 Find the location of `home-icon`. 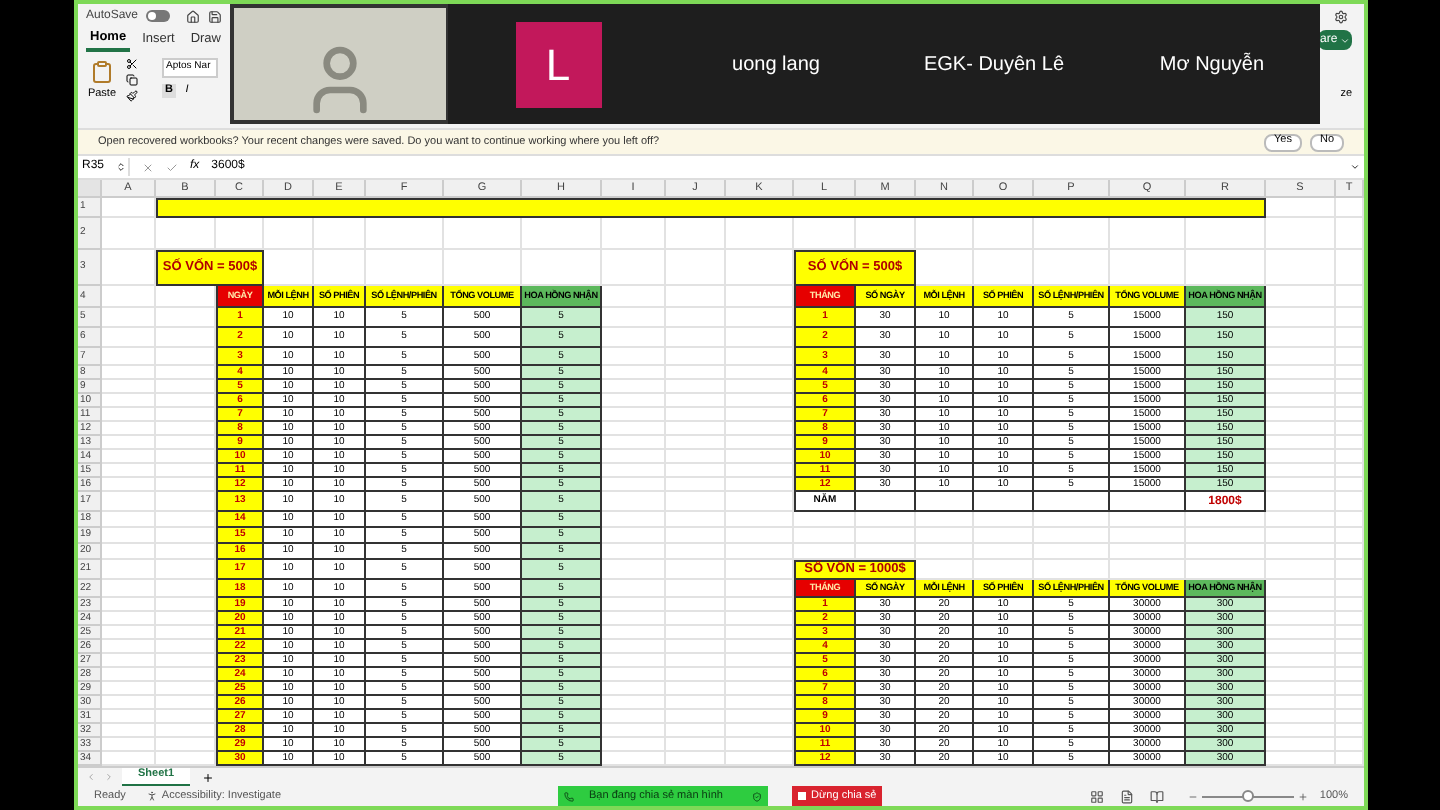

home-icon is located at coordinates (193, 16).